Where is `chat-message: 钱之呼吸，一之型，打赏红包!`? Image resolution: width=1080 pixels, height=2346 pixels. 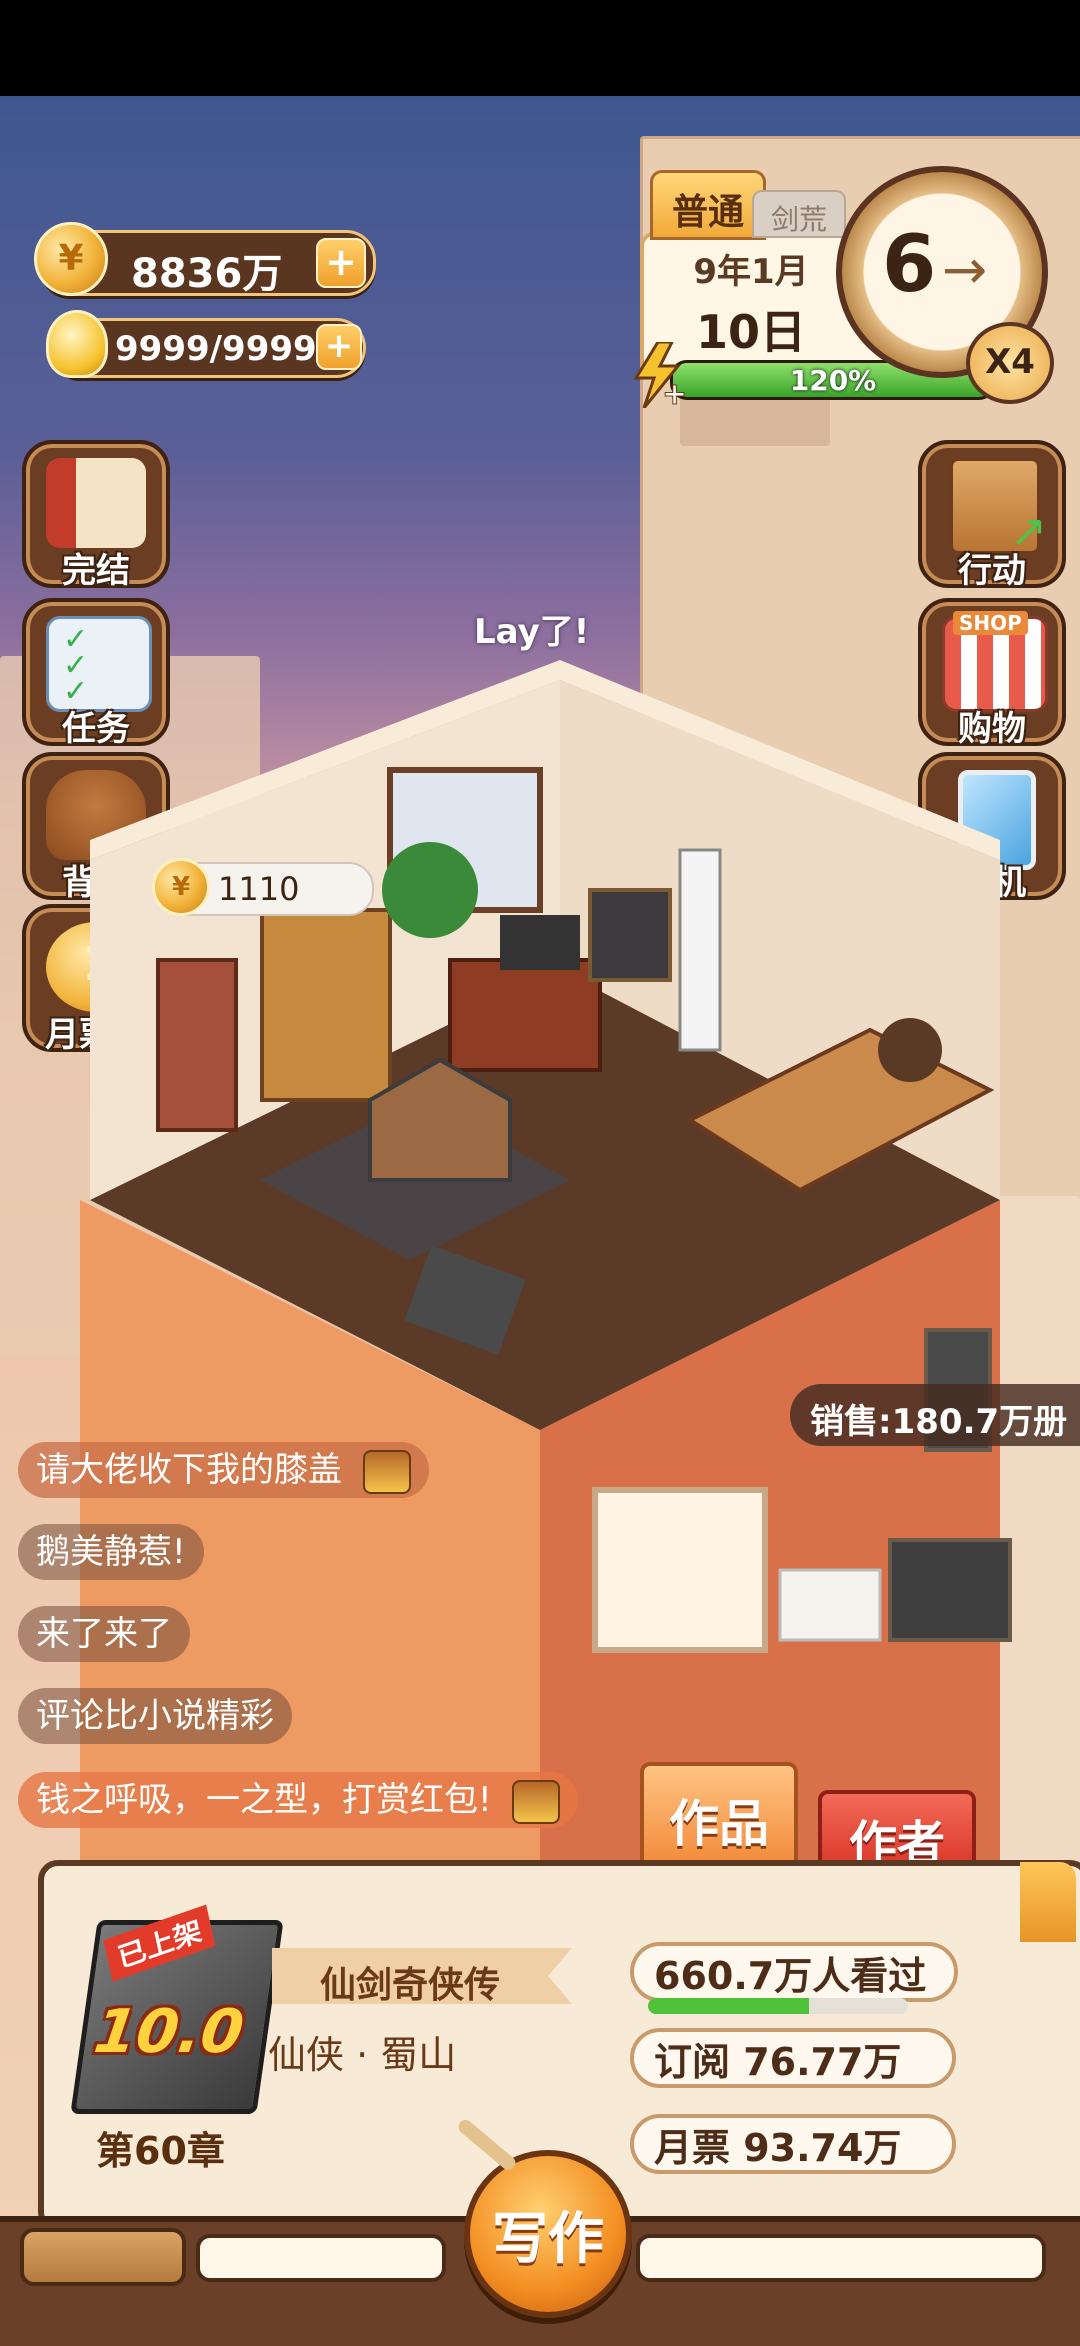
chat-message: 钱之呼吸，一之型，打赏红包! is located at coordinates (298, 1800).